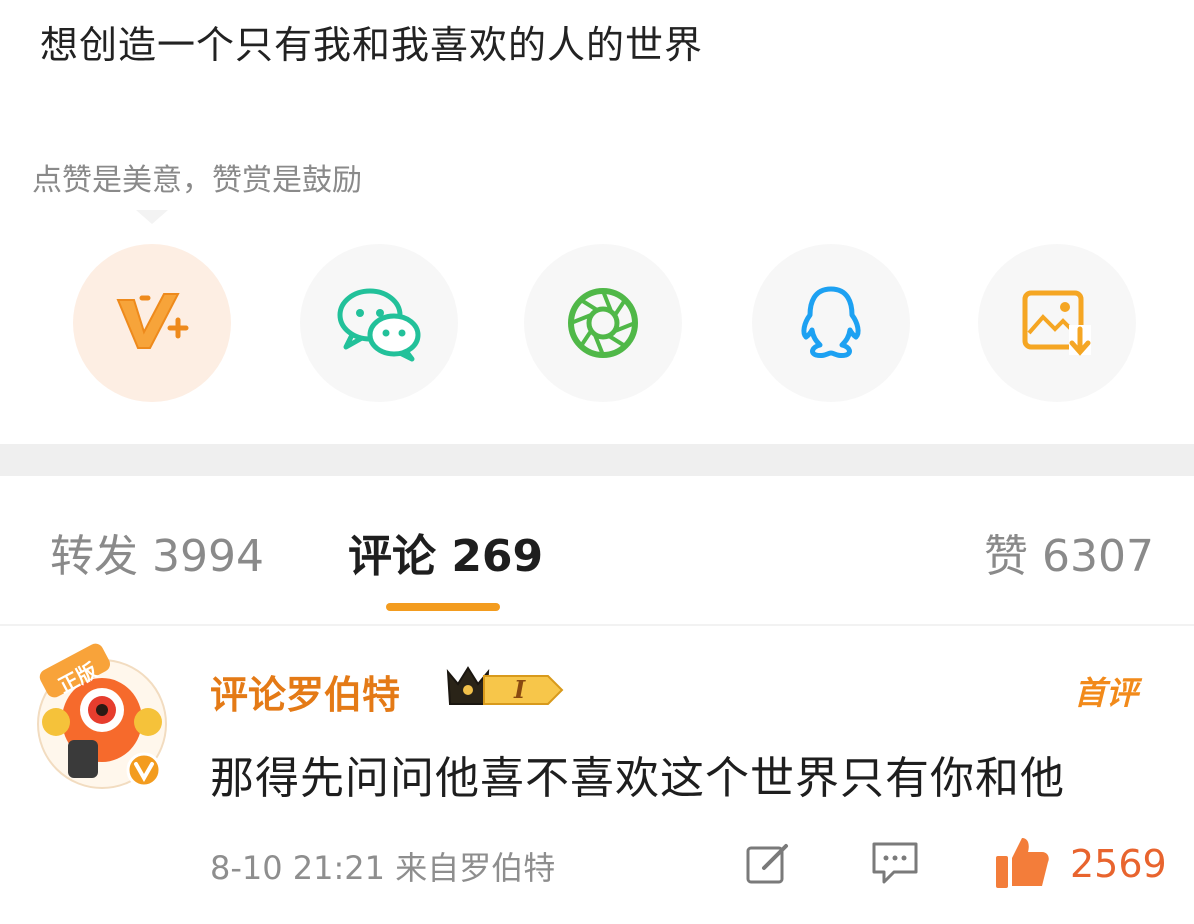  Describe the element at coordinates (152, 217) in the screenshot. I see `hint-tooltip-tail` at that location.